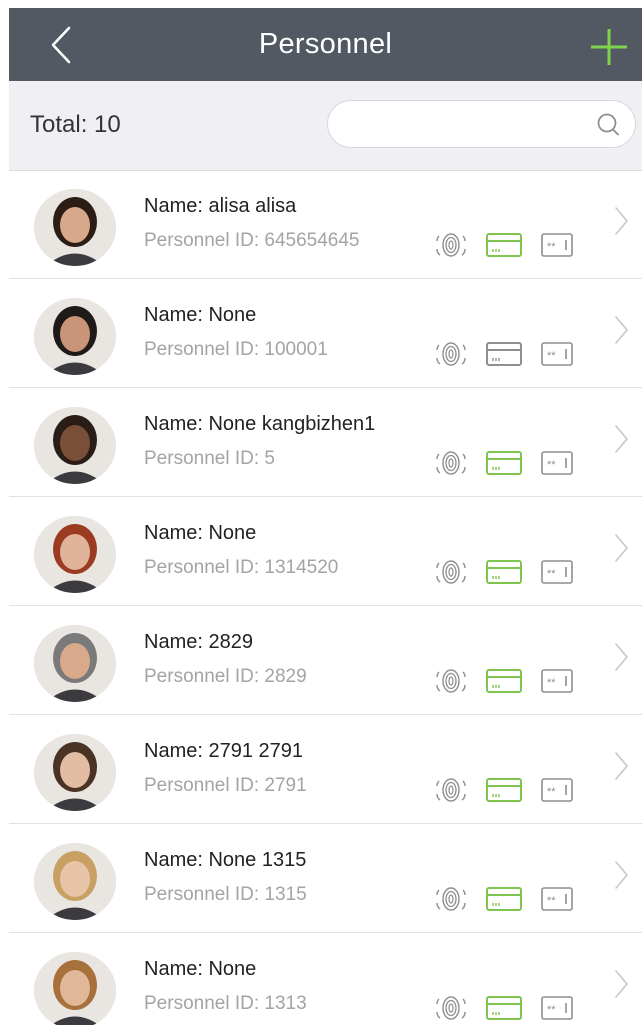  Describe the element at coordinates (252, 240) in the screenshot. I see `personnel-id: Personnel ID: 645654645` at that location.